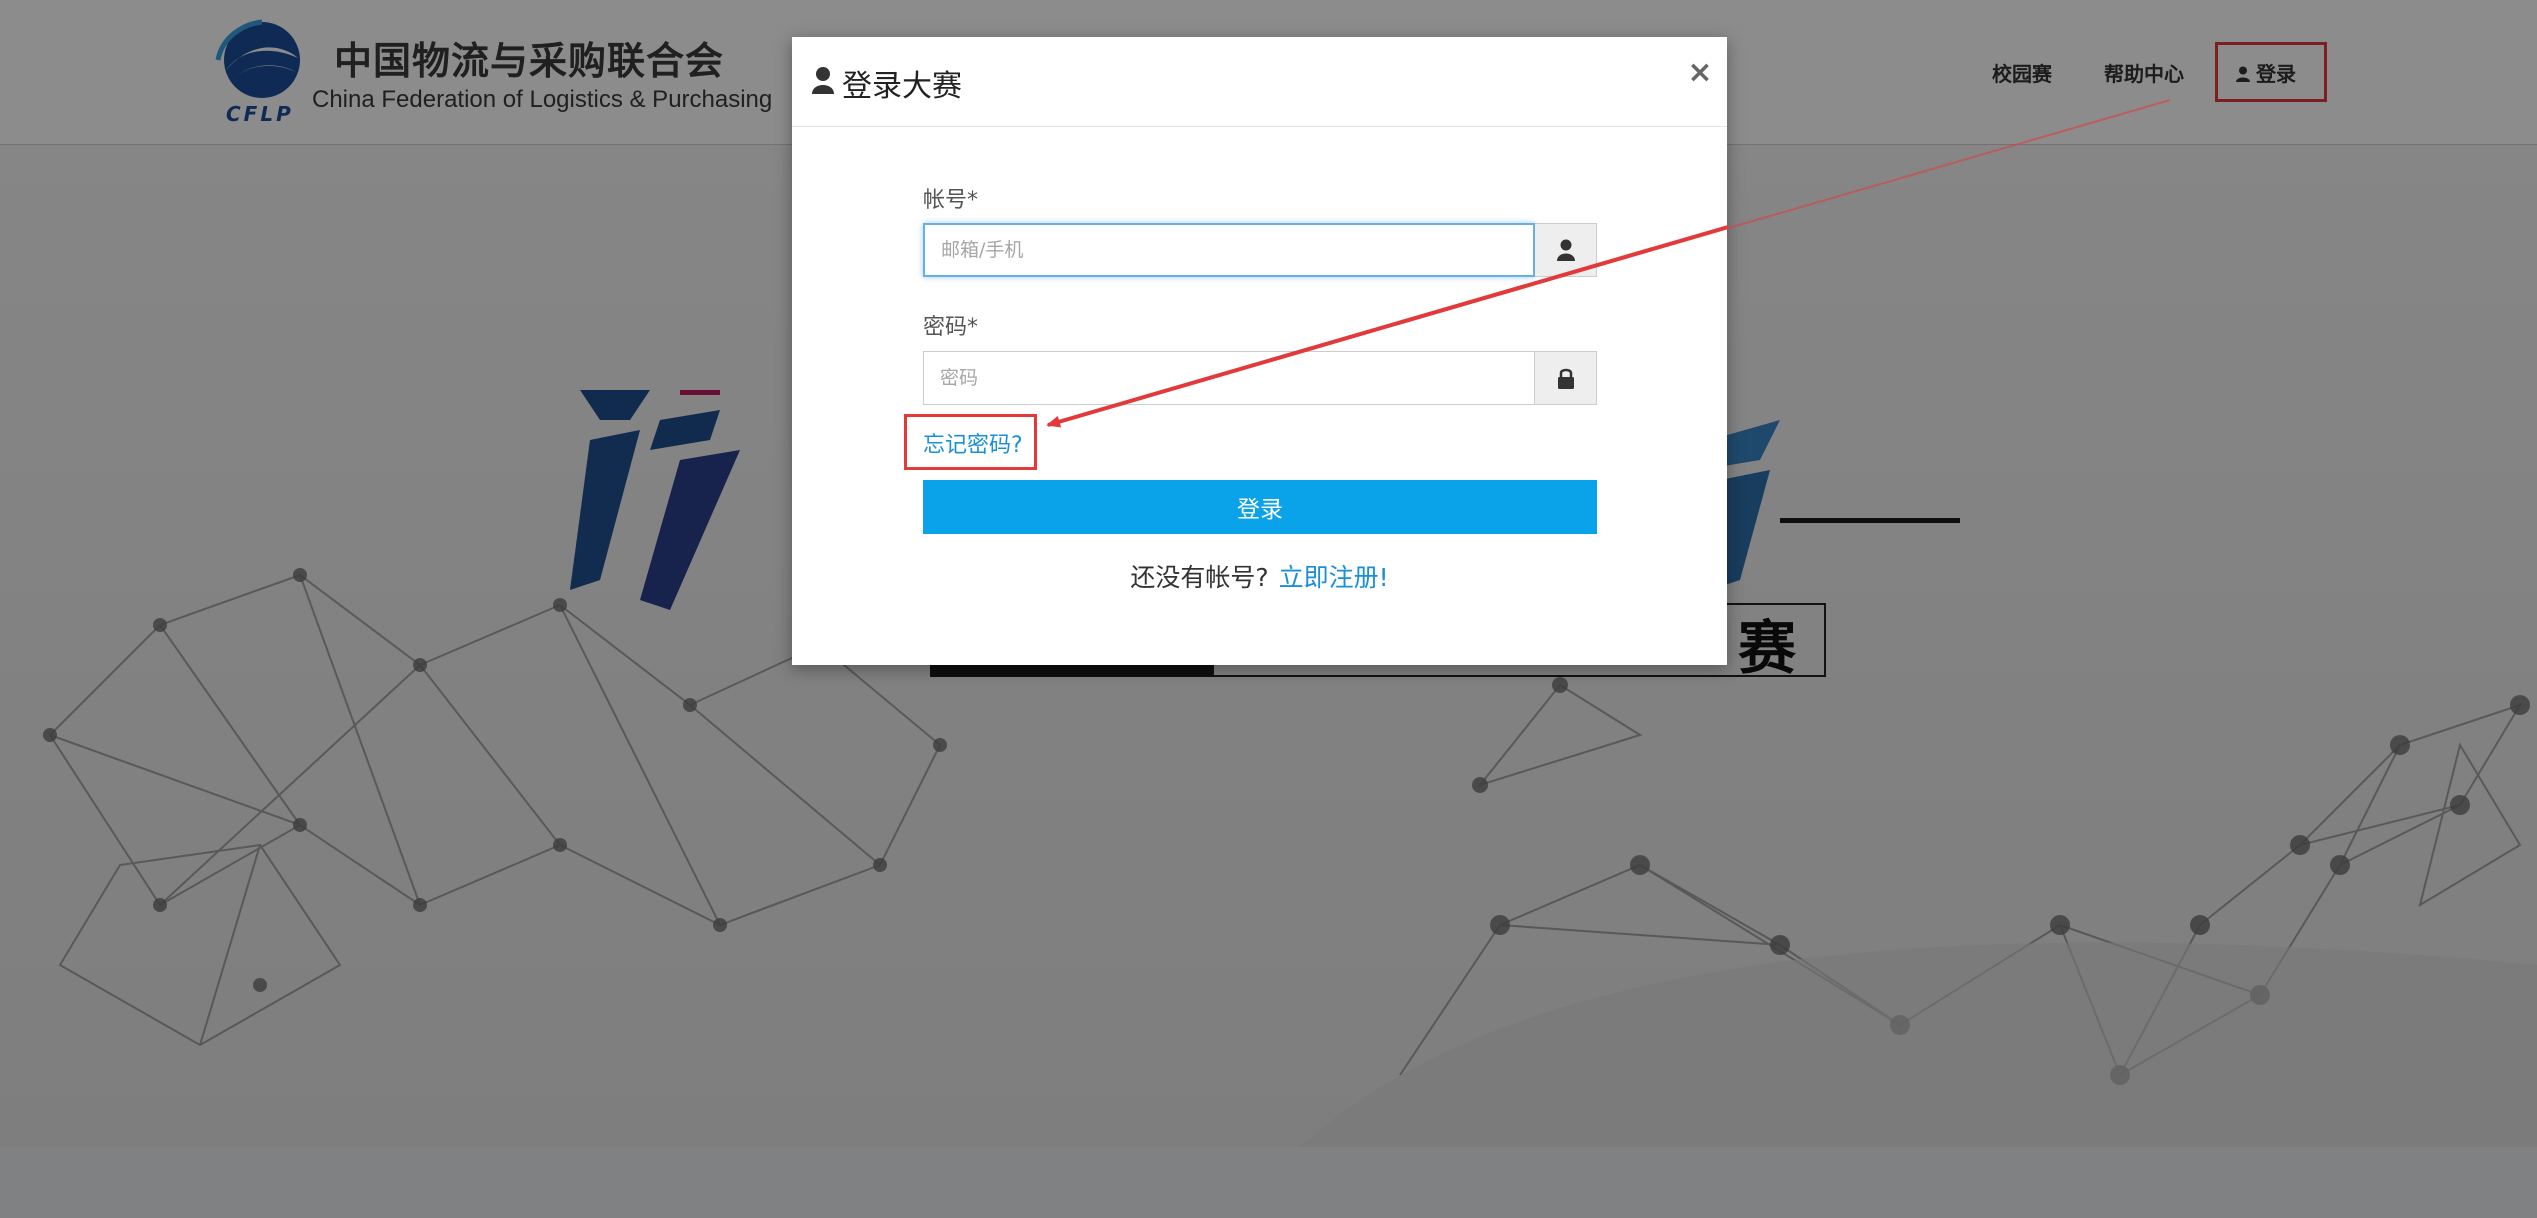 This screenshot has width=2537, height=1218. I want to click on register-link: 立即注册!, so click(1334, 577).